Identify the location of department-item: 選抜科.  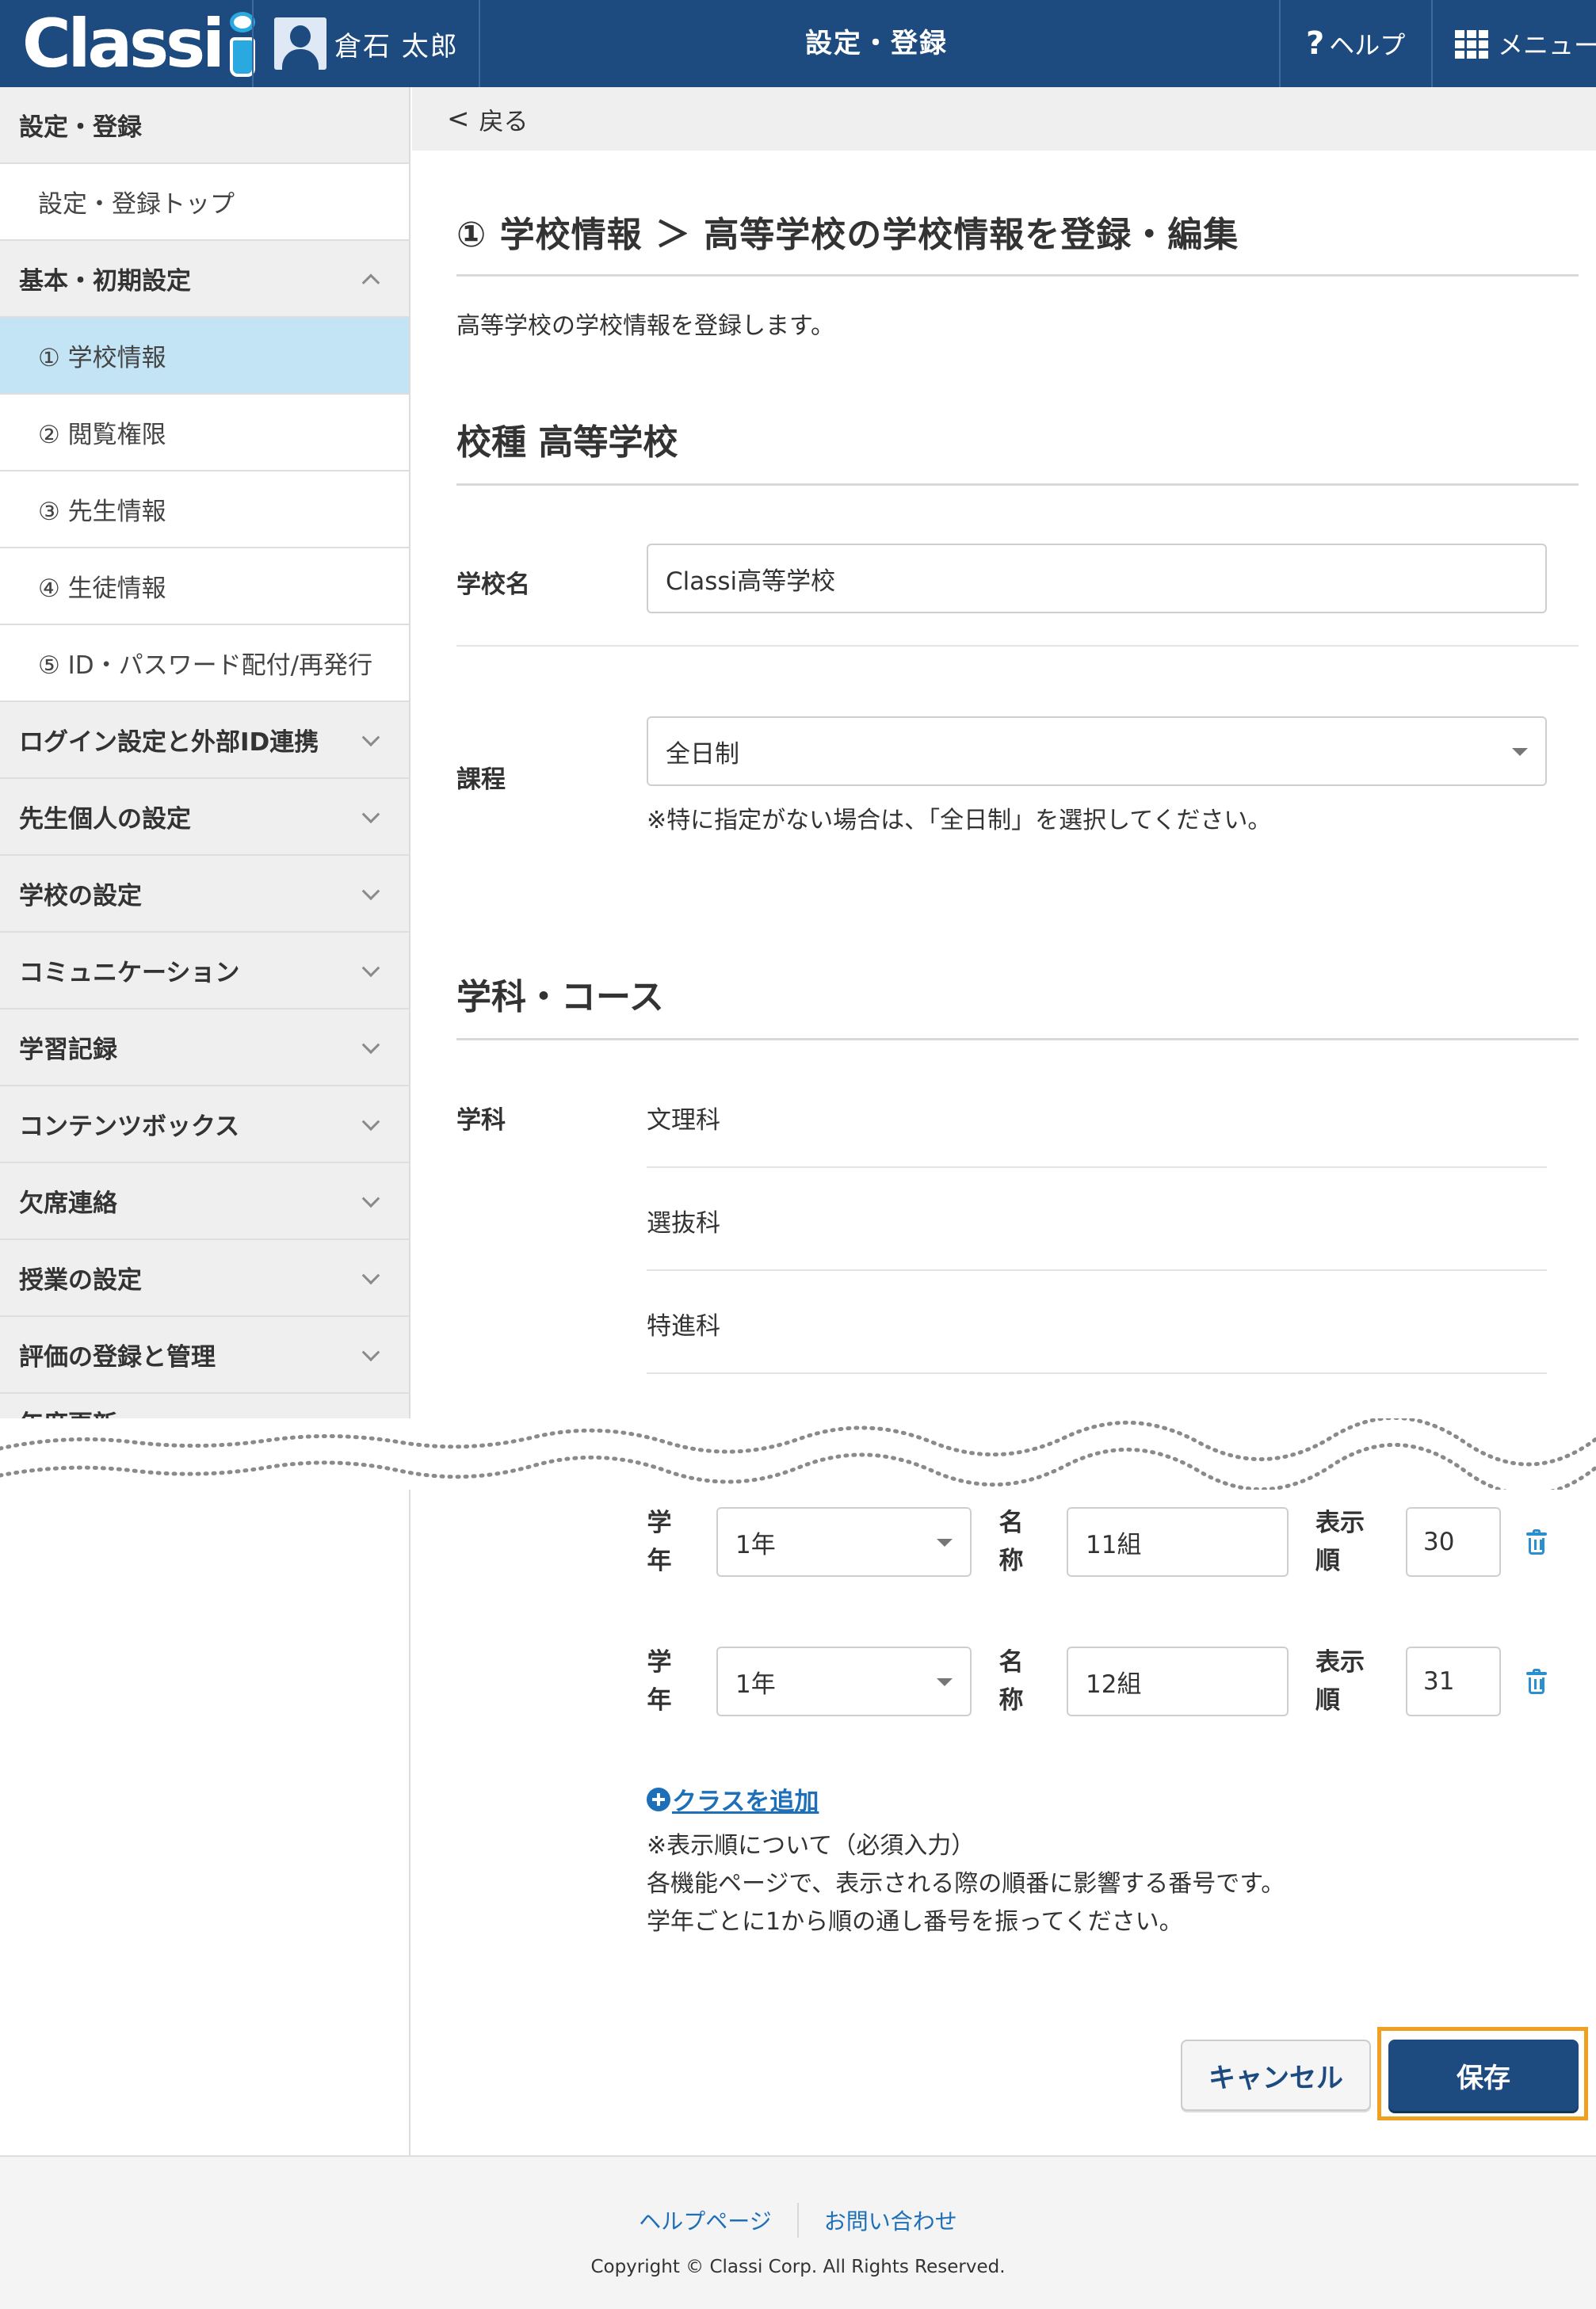
(683, 1223).